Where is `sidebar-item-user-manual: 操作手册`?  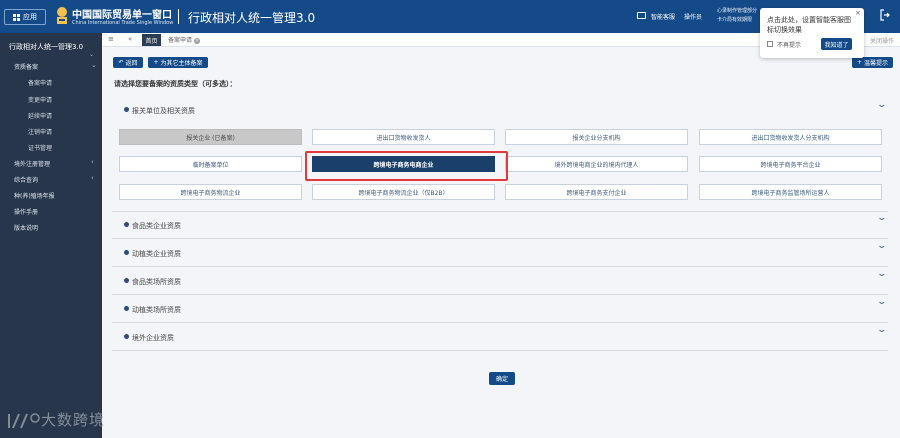 sidebar-item-user-manual: 操作手册 is located at coordinates (26, 211).